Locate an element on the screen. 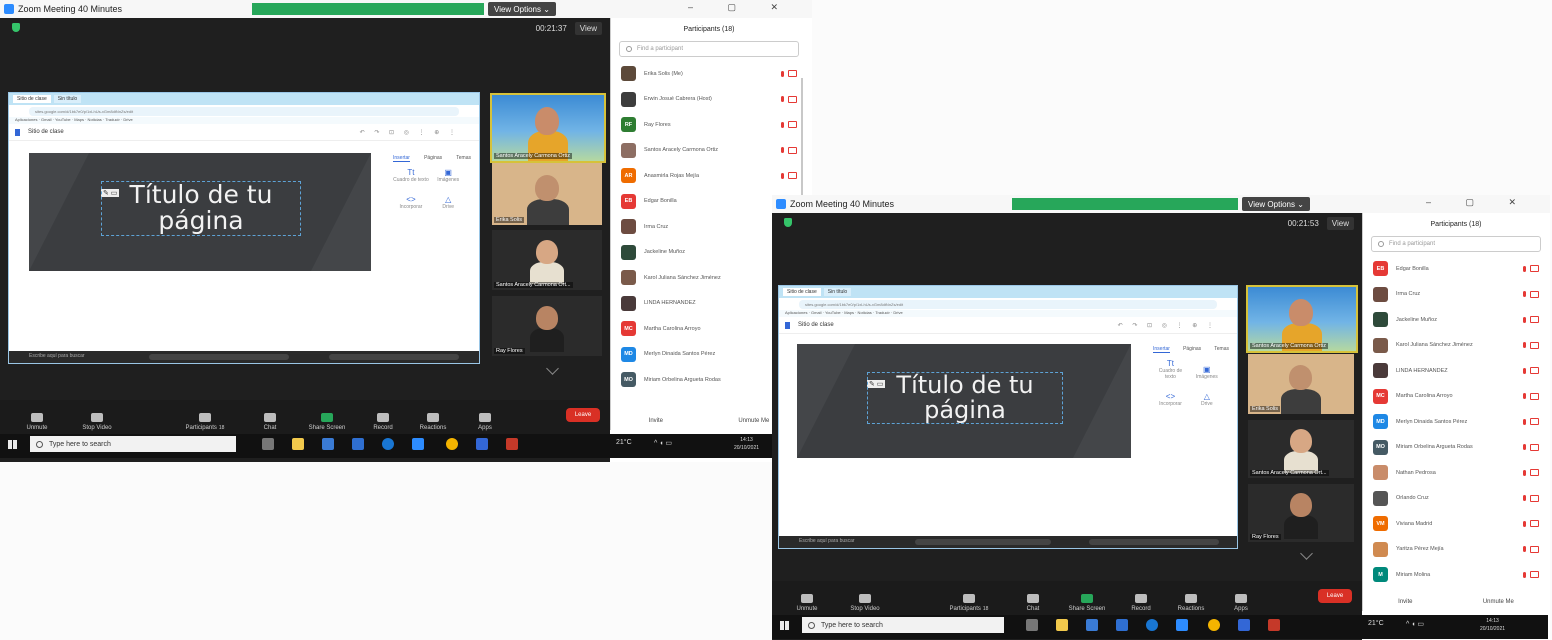  participant-row: MD Merlyn Dinaida Santos Pérez is located at coordinates (1456, 422).